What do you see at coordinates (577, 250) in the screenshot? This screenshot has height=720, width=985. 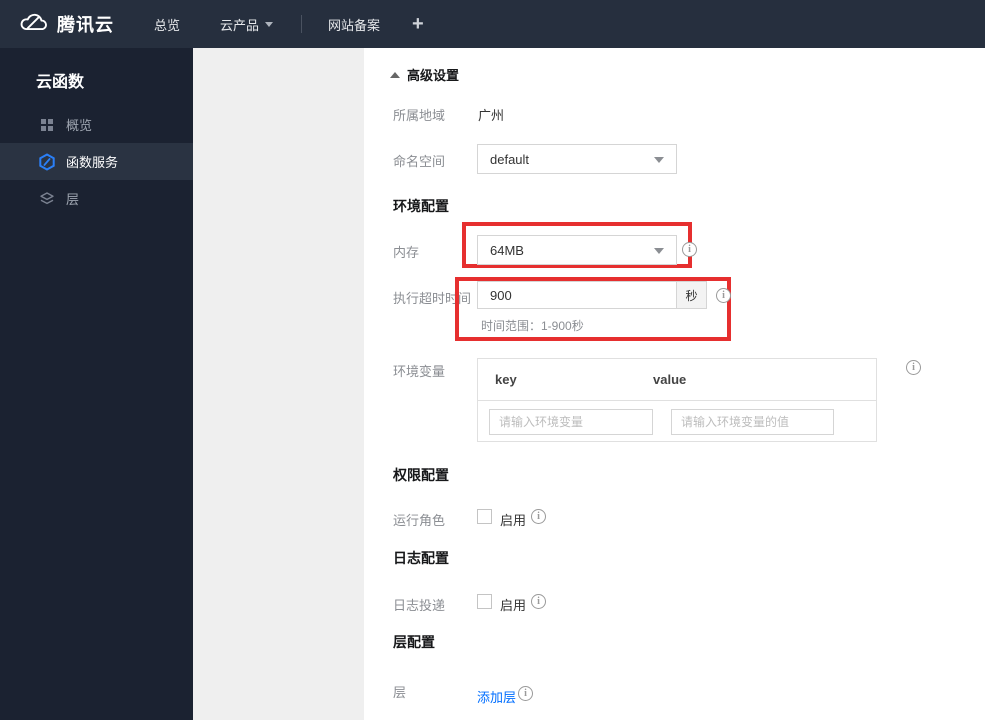 I see `memory-select: 64MB` at bounding box center [577, 250].